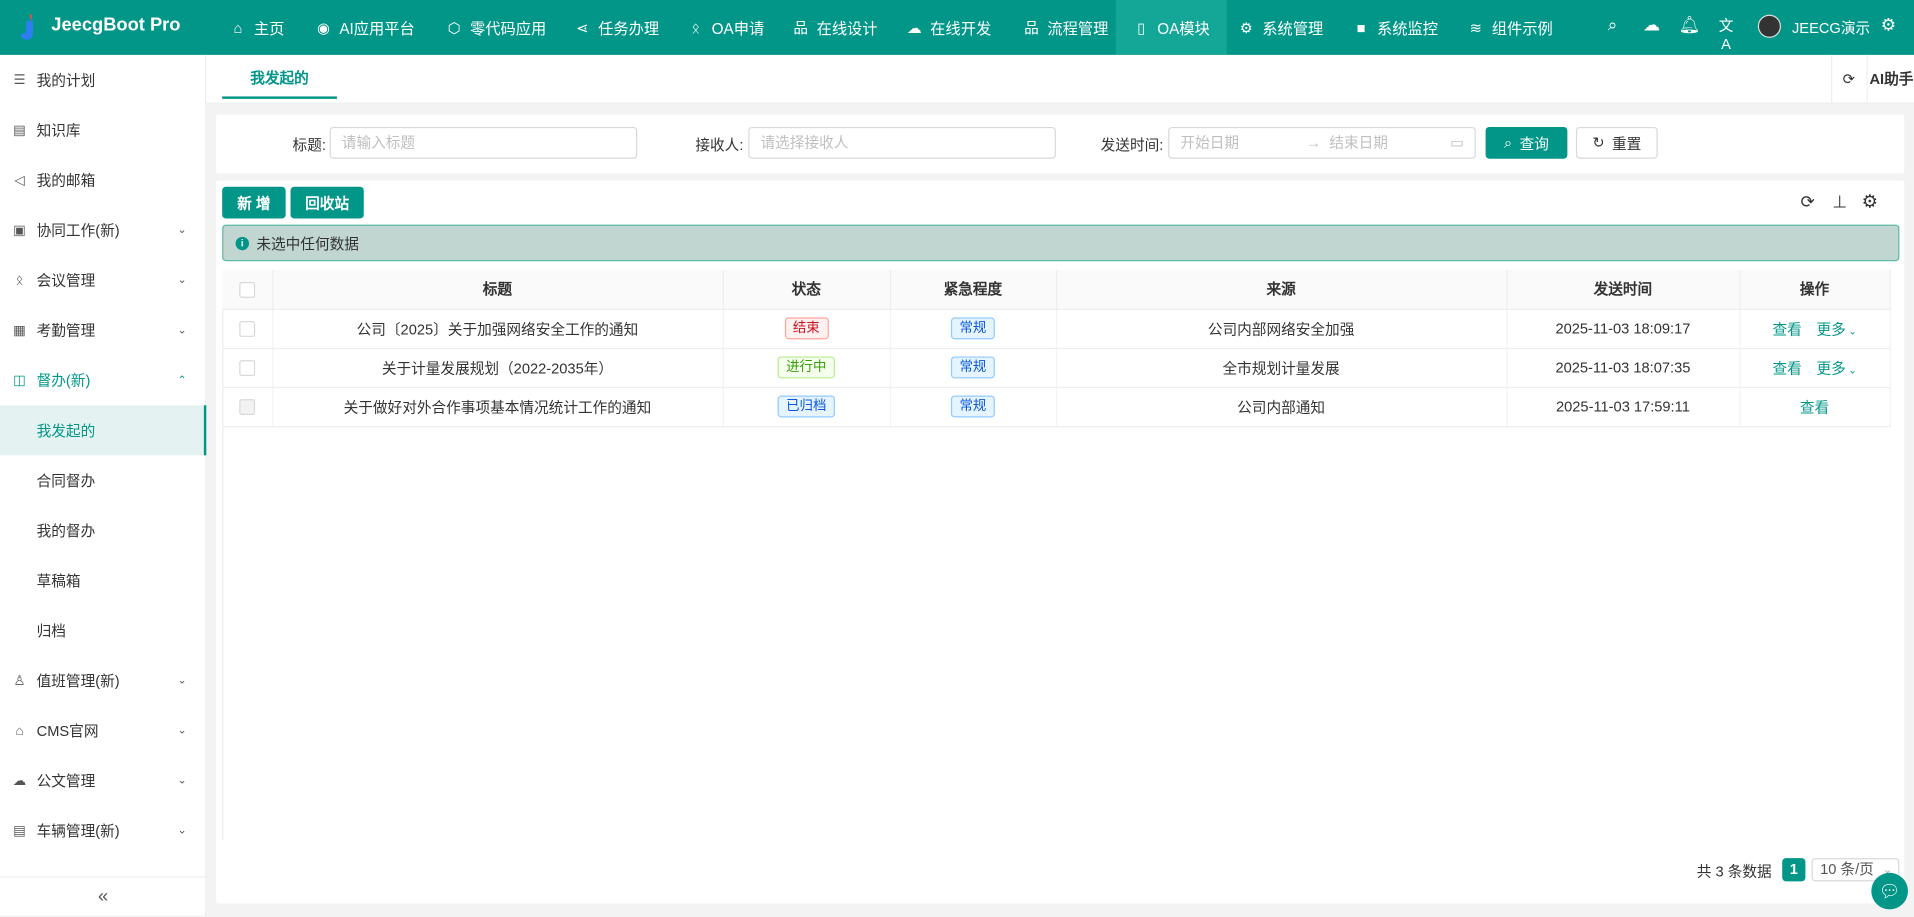 The width and height of the screenshot is (1914, 917). What do you see at coordinates (1726, 34) in the screenshot?
I see `translate-icon: 文A` at bounding box center [1726, 34].